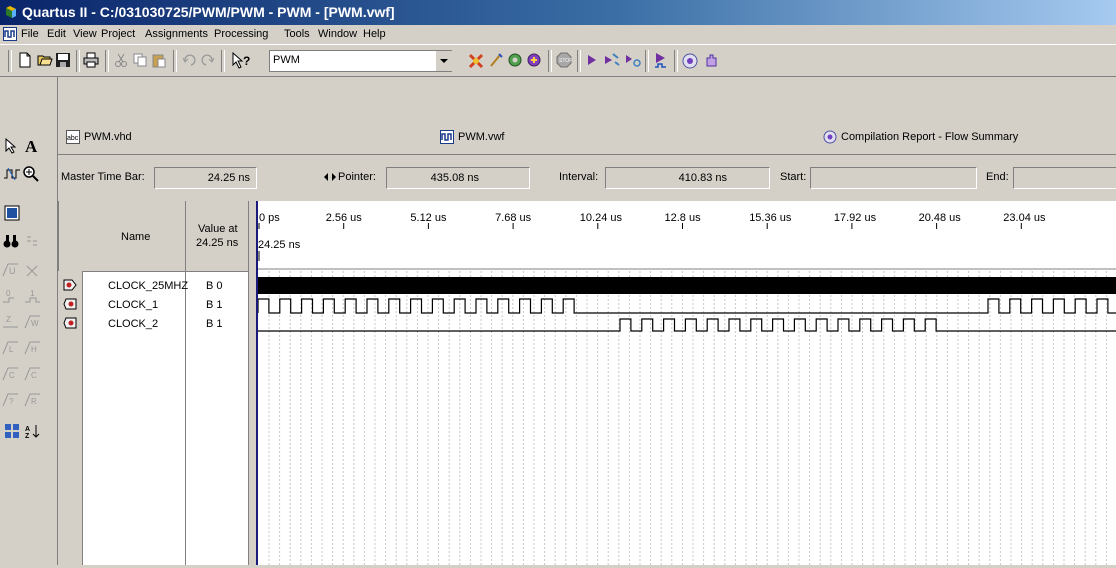 This screenshot has height=568, width=1116. I want to click on forcing-dont-care-icon, so click(33, 270).